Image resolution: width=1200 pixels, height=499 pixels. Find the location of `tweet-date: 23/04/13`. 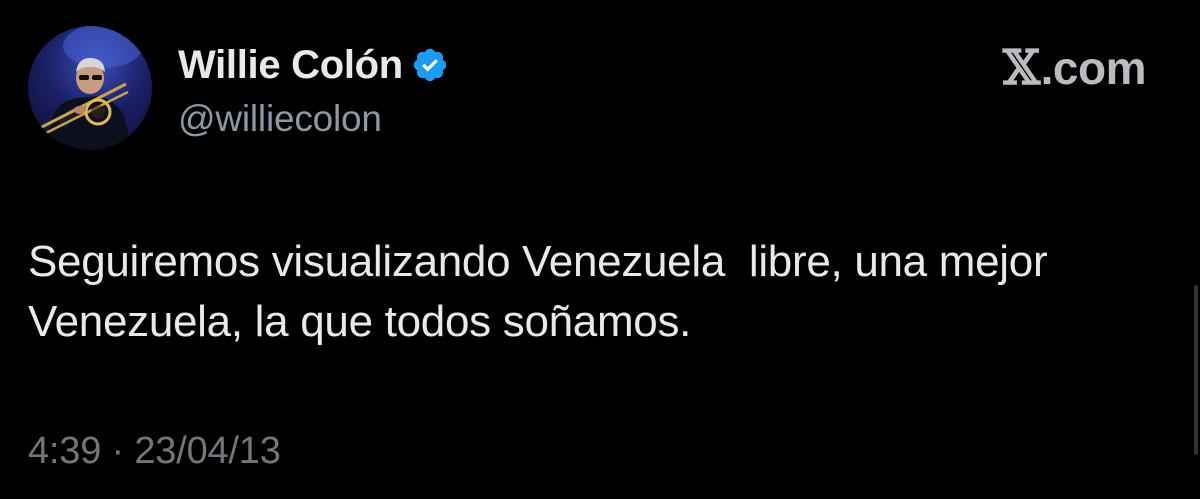

tweet-date: 23/04/13 is located at coordinates (207, 451).